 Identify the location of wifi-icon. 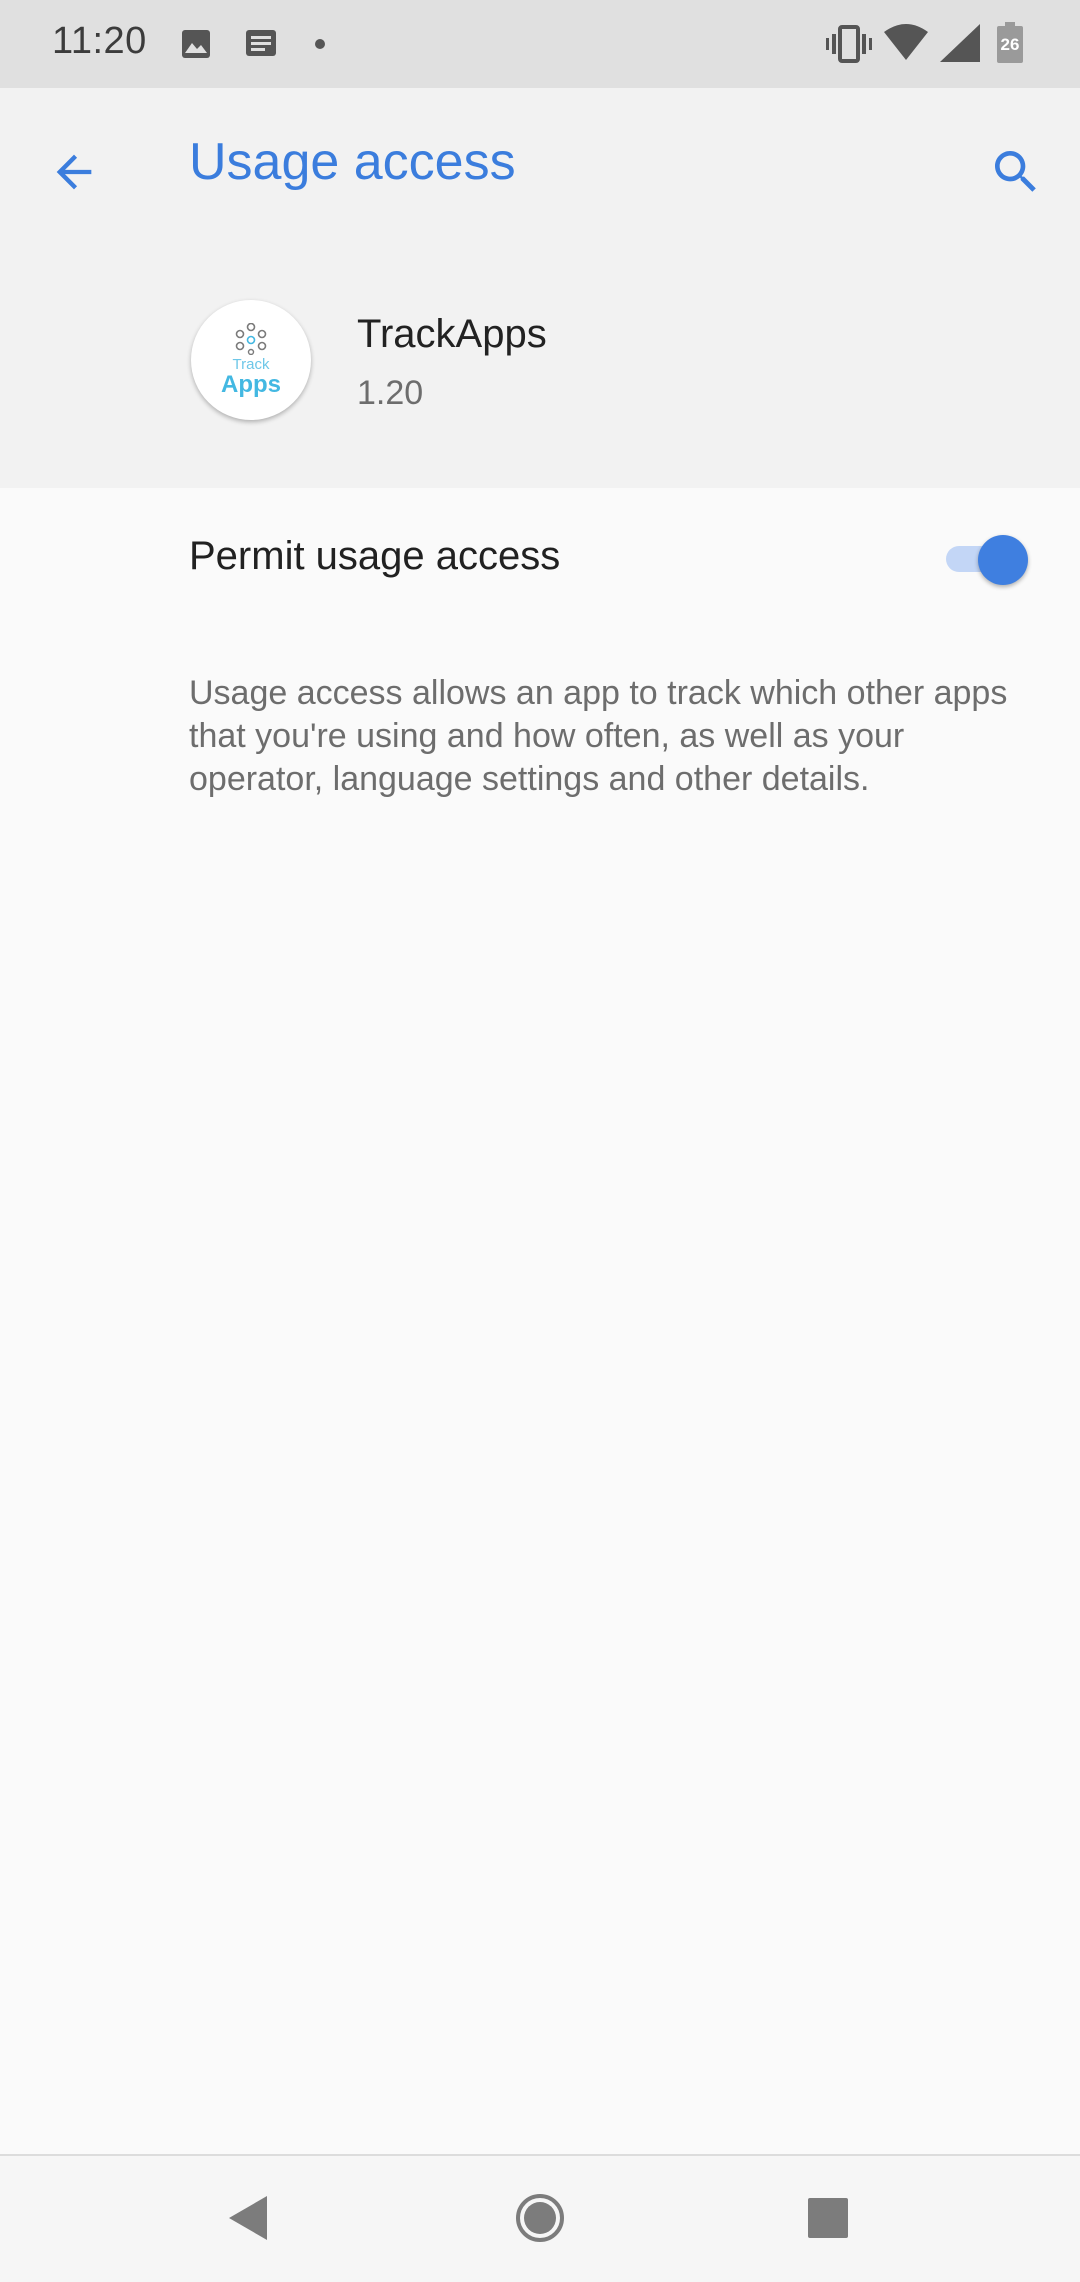
(906, 42).